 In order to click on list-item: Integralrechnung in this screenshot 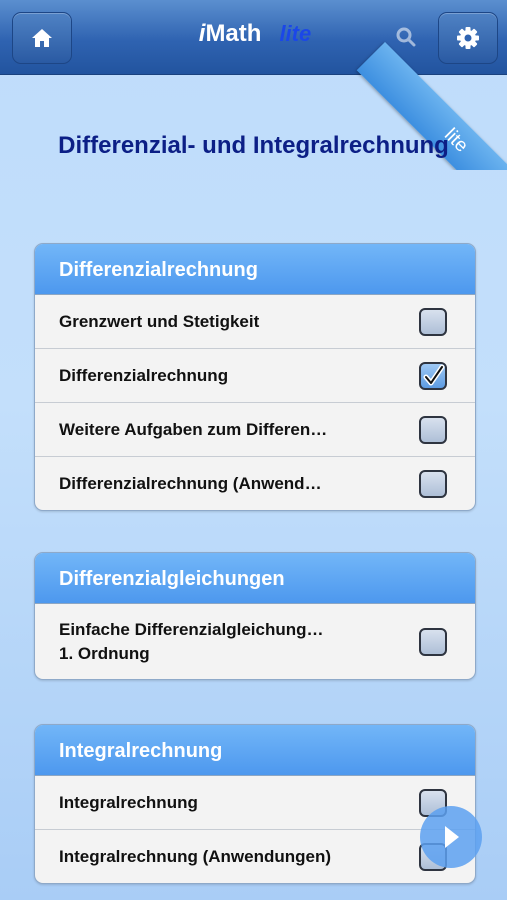, I will do `click(255, 802)`.